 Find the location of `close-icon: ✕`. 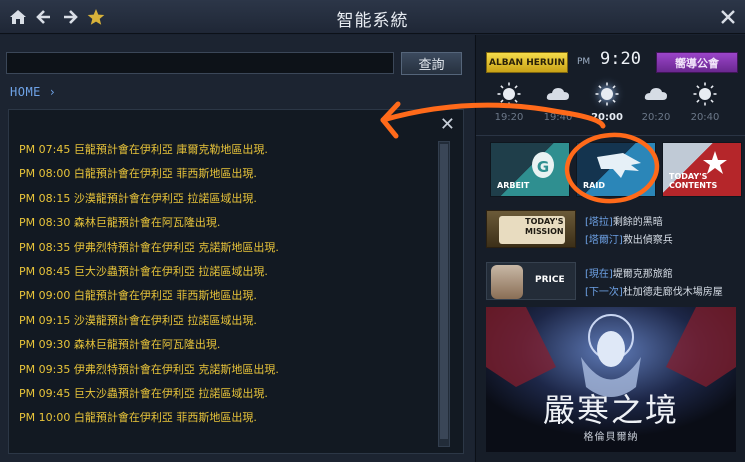

close-icon: ✕ is located at coordinates (447, 124).